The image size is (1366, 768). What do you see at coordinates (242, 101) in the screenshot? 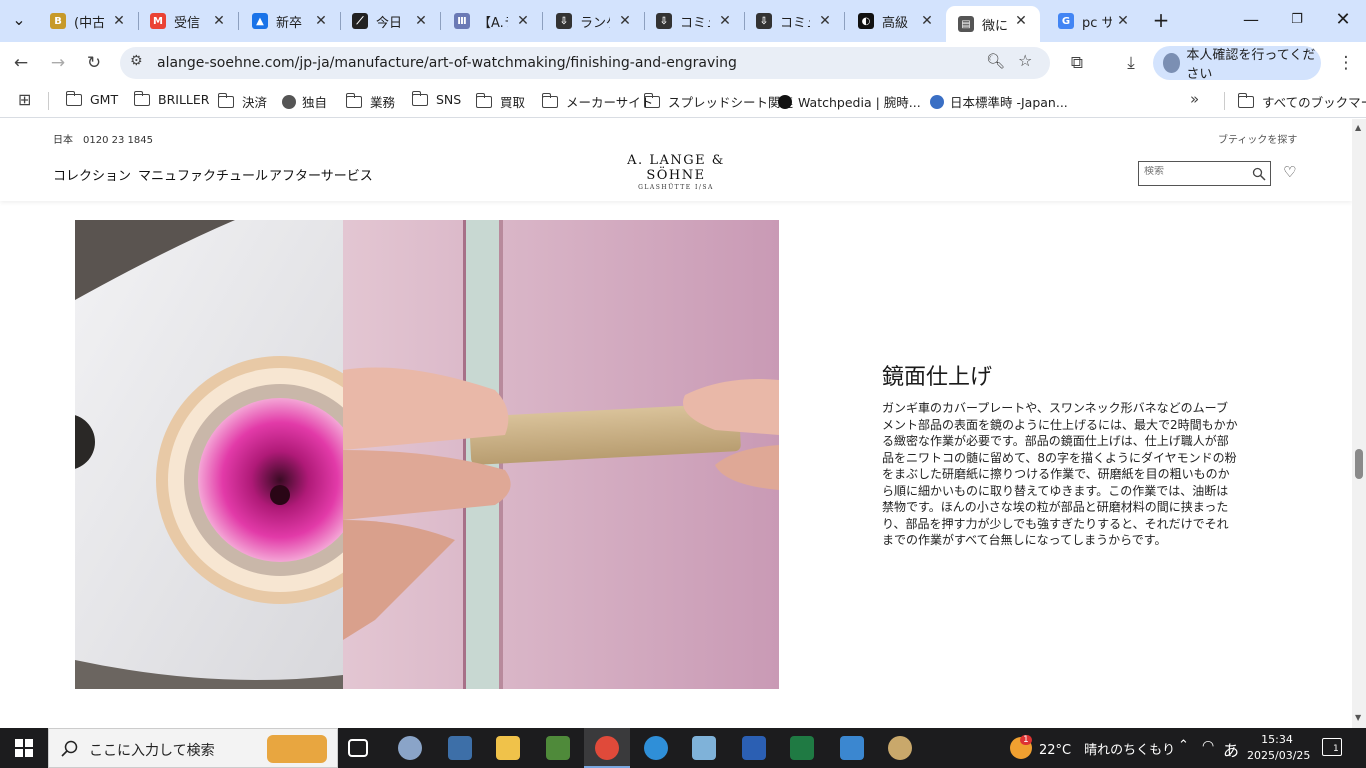
I see `bookmark-item: 決済` at bounding box center [242, 101].